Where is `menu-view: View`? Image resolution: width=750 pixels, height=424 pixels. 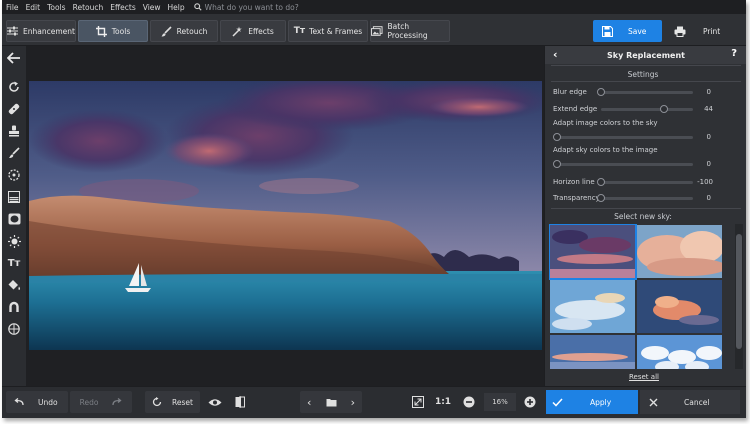
menu-view: View is located at coordinates (152, 7).